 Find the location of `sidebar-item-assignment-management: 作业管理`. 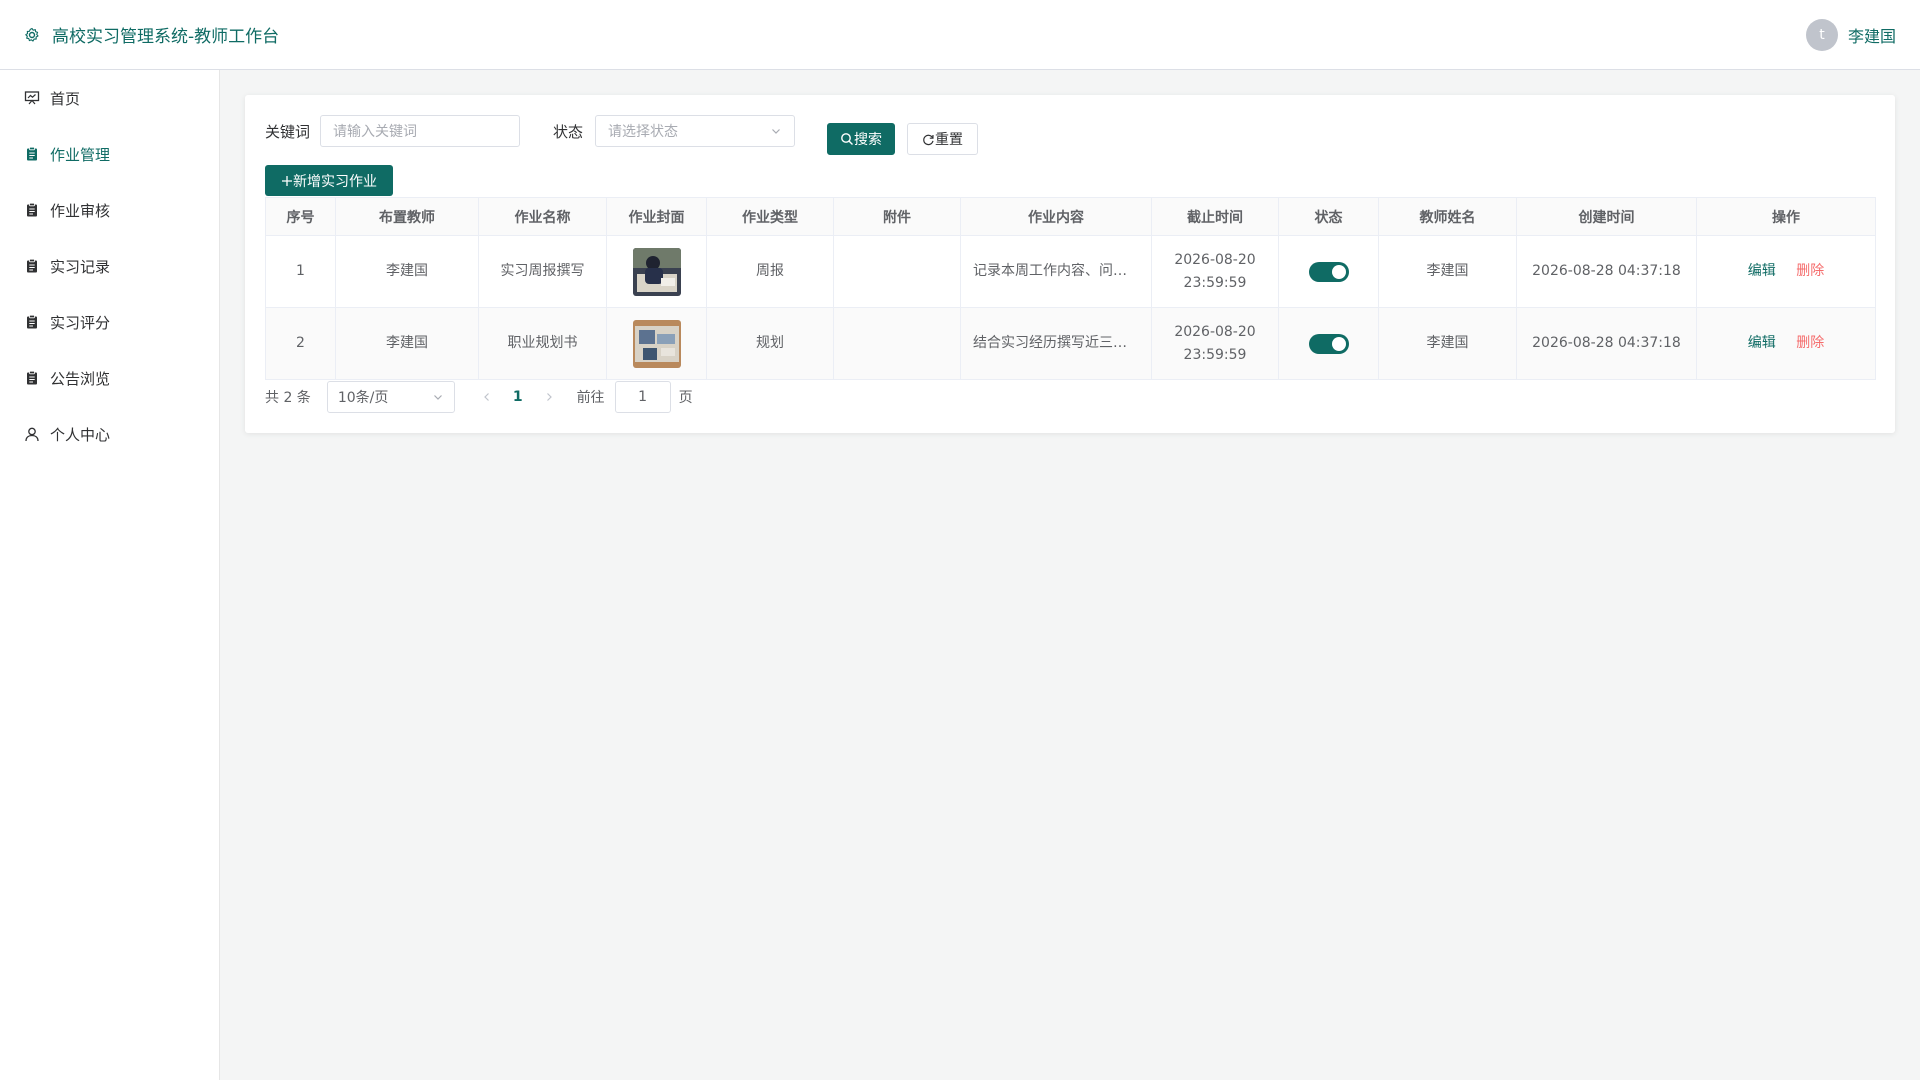

sidebar-item-assignment-management: 作业管理 is located at coordinates (109, 154).